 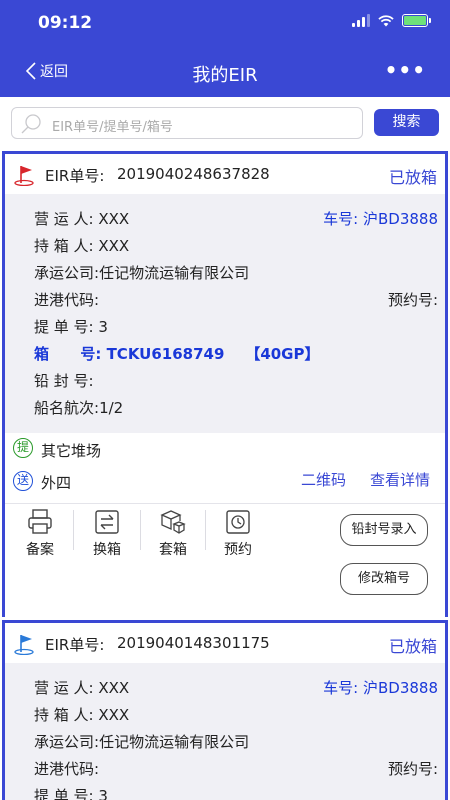 What do you see at coordinates (384, 530) in the screenshot?
I see `seal-entry-button: 铅封号录入` at bounding box center [384, 530].